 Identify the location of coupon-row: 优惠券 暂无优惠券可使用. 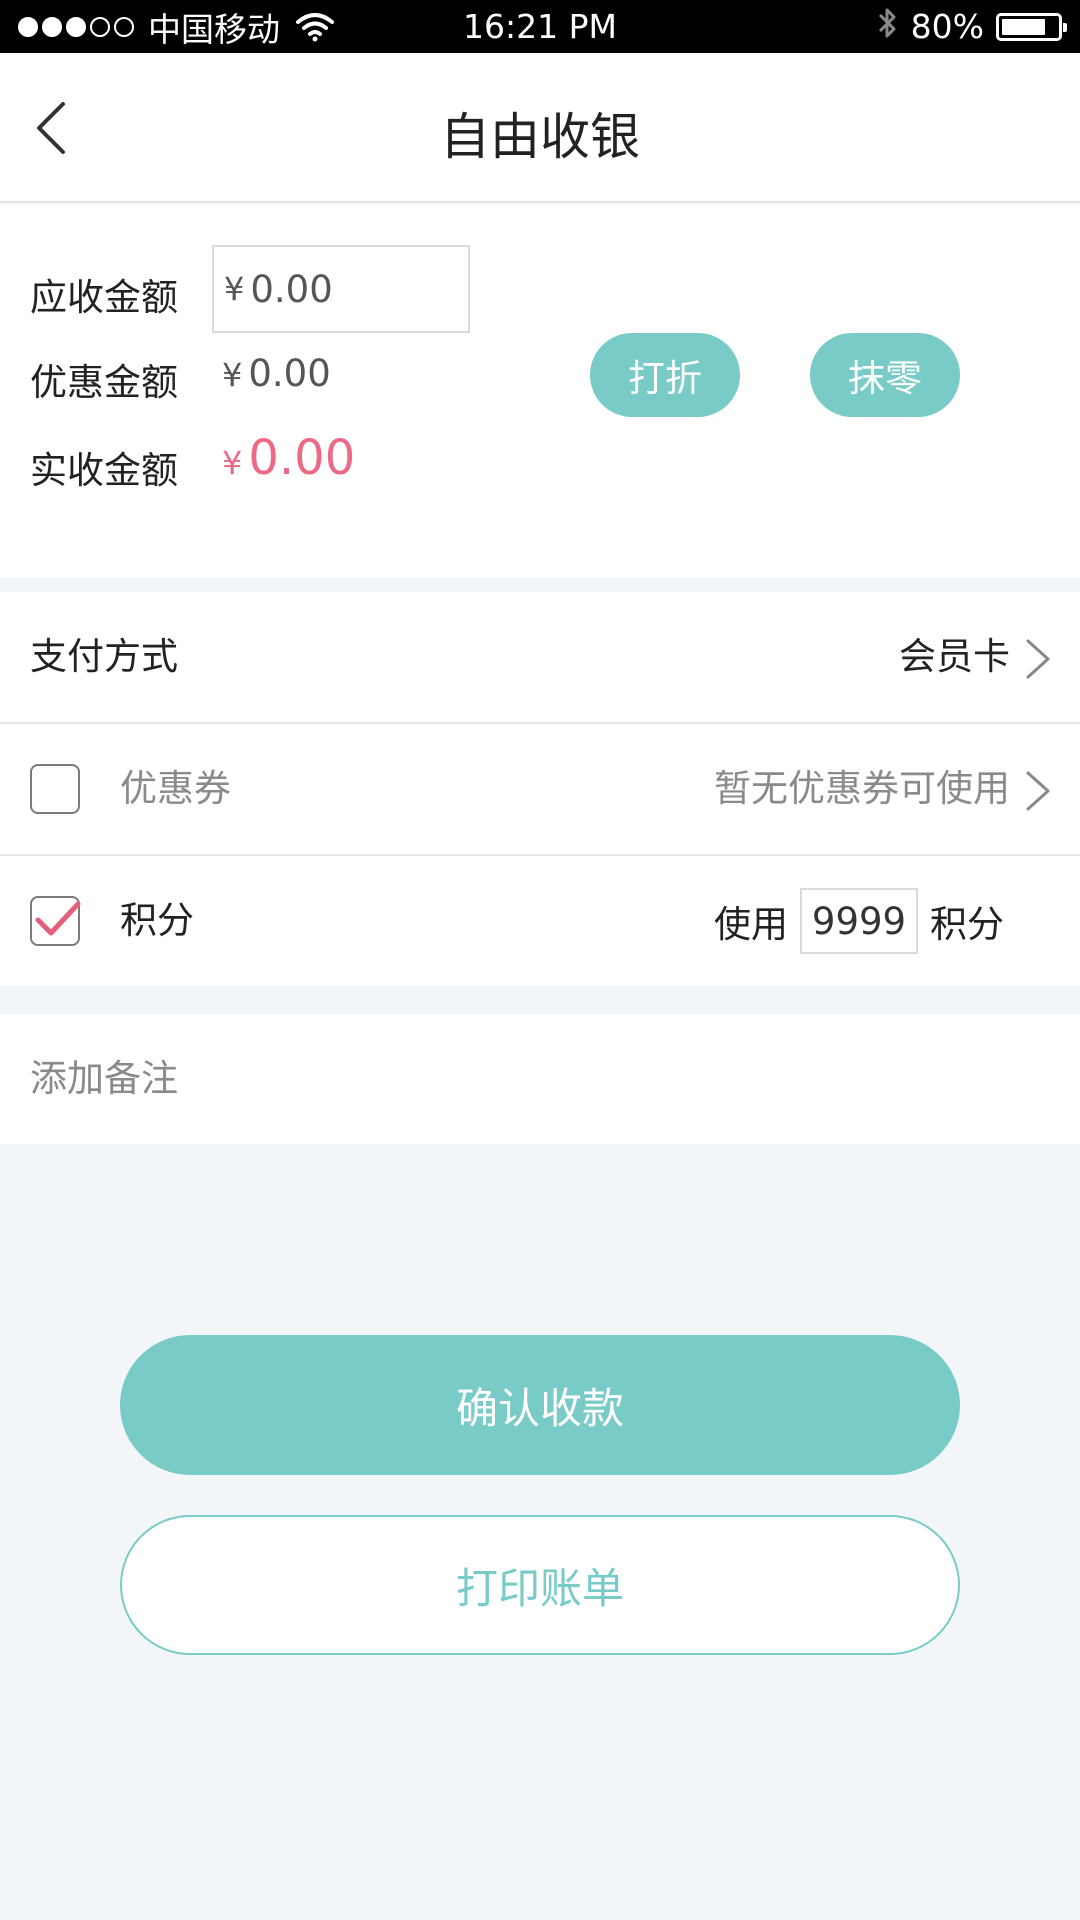
(540, 789).